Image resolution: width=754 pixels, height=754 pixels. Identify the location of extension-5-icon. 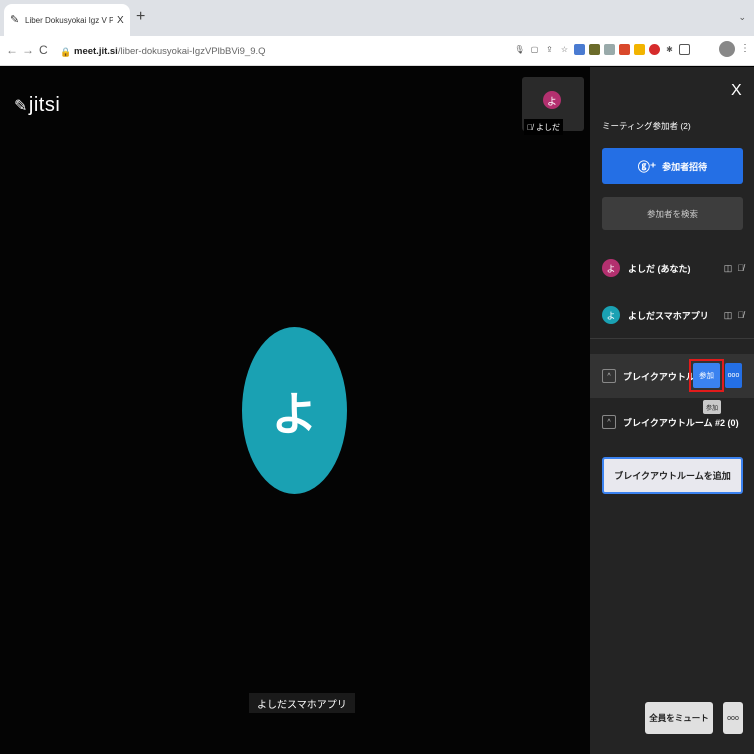
(639, 49).